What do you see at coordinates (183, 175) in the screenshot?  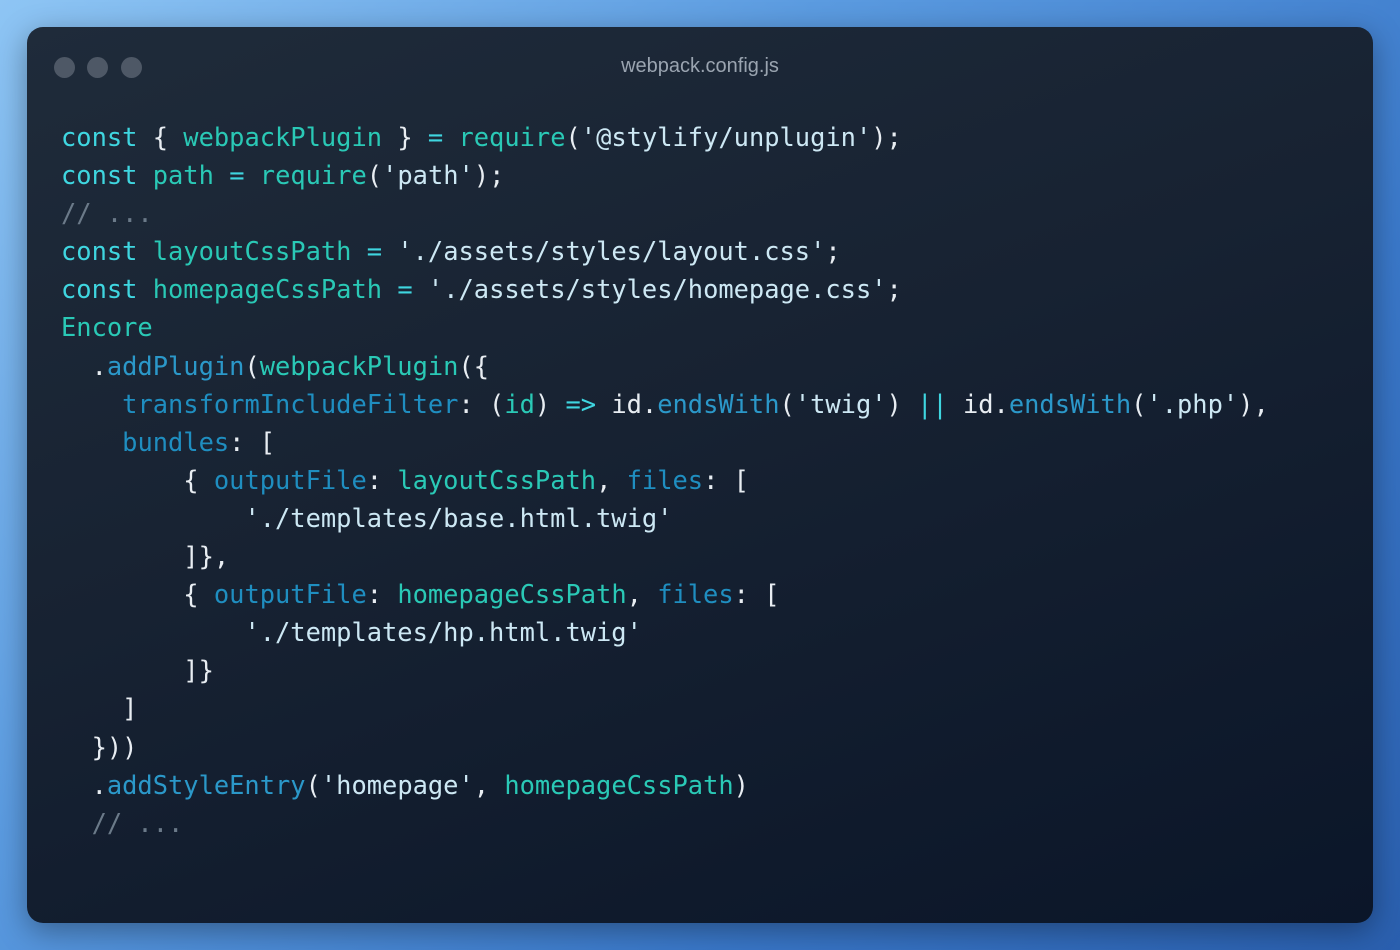 I see `code-token: path` at bounding box center [183, 175].